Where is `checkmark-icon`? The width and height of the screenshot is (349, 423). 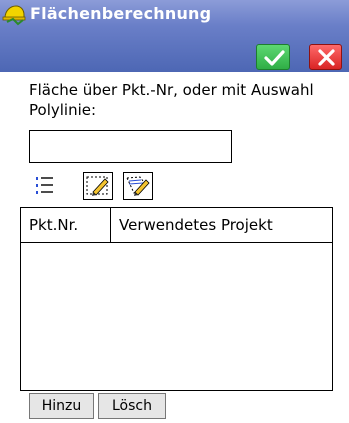 checkmark-icon is located at coordinates (274, 58).